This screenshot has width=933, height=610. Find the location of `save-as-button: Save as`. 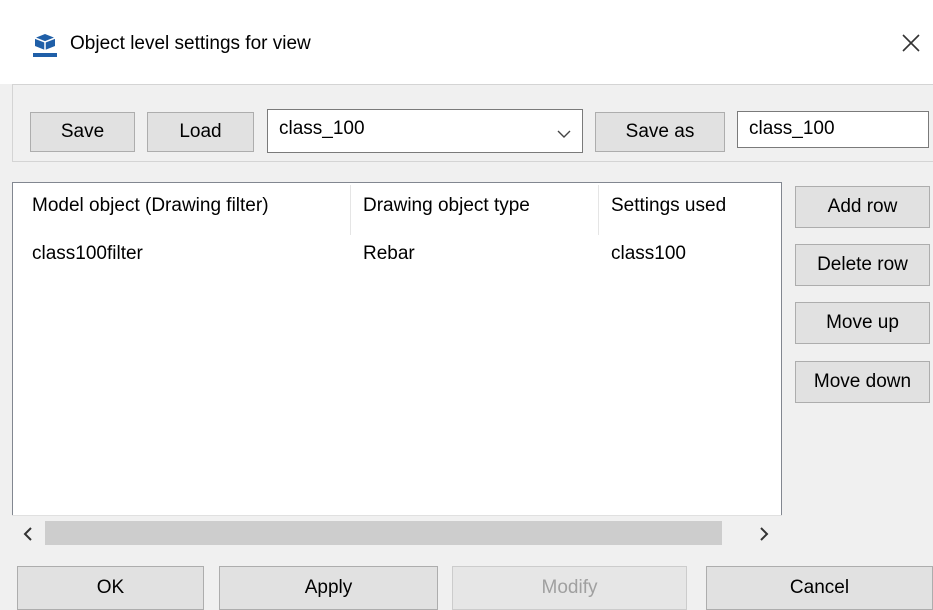

save-as-button: Save as is located at coordinates (660, 132).